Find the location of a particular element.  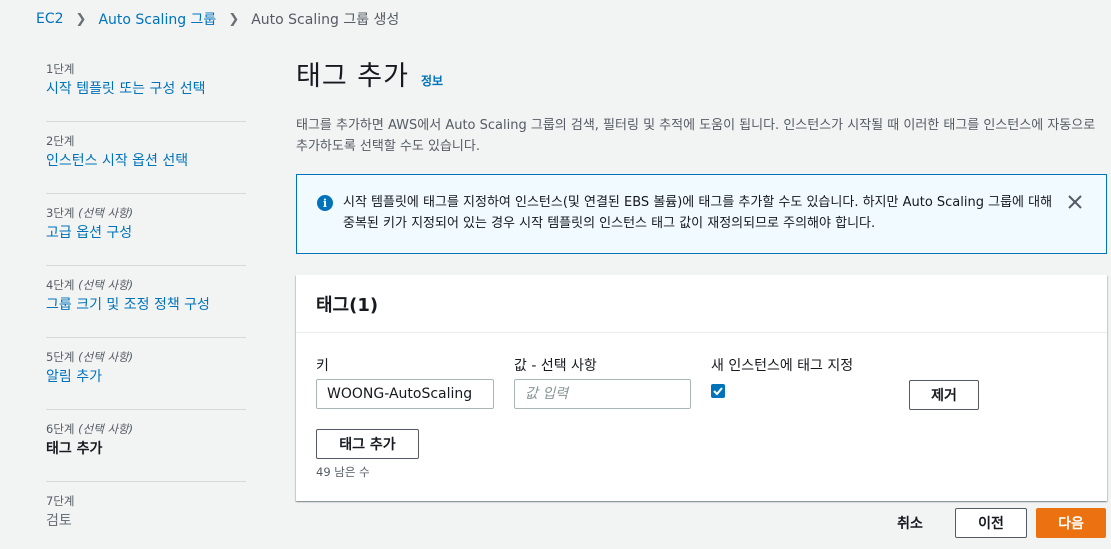

propagate-label: 새 인스턴스에 태그 지정 is located at coordinates (782, 366).